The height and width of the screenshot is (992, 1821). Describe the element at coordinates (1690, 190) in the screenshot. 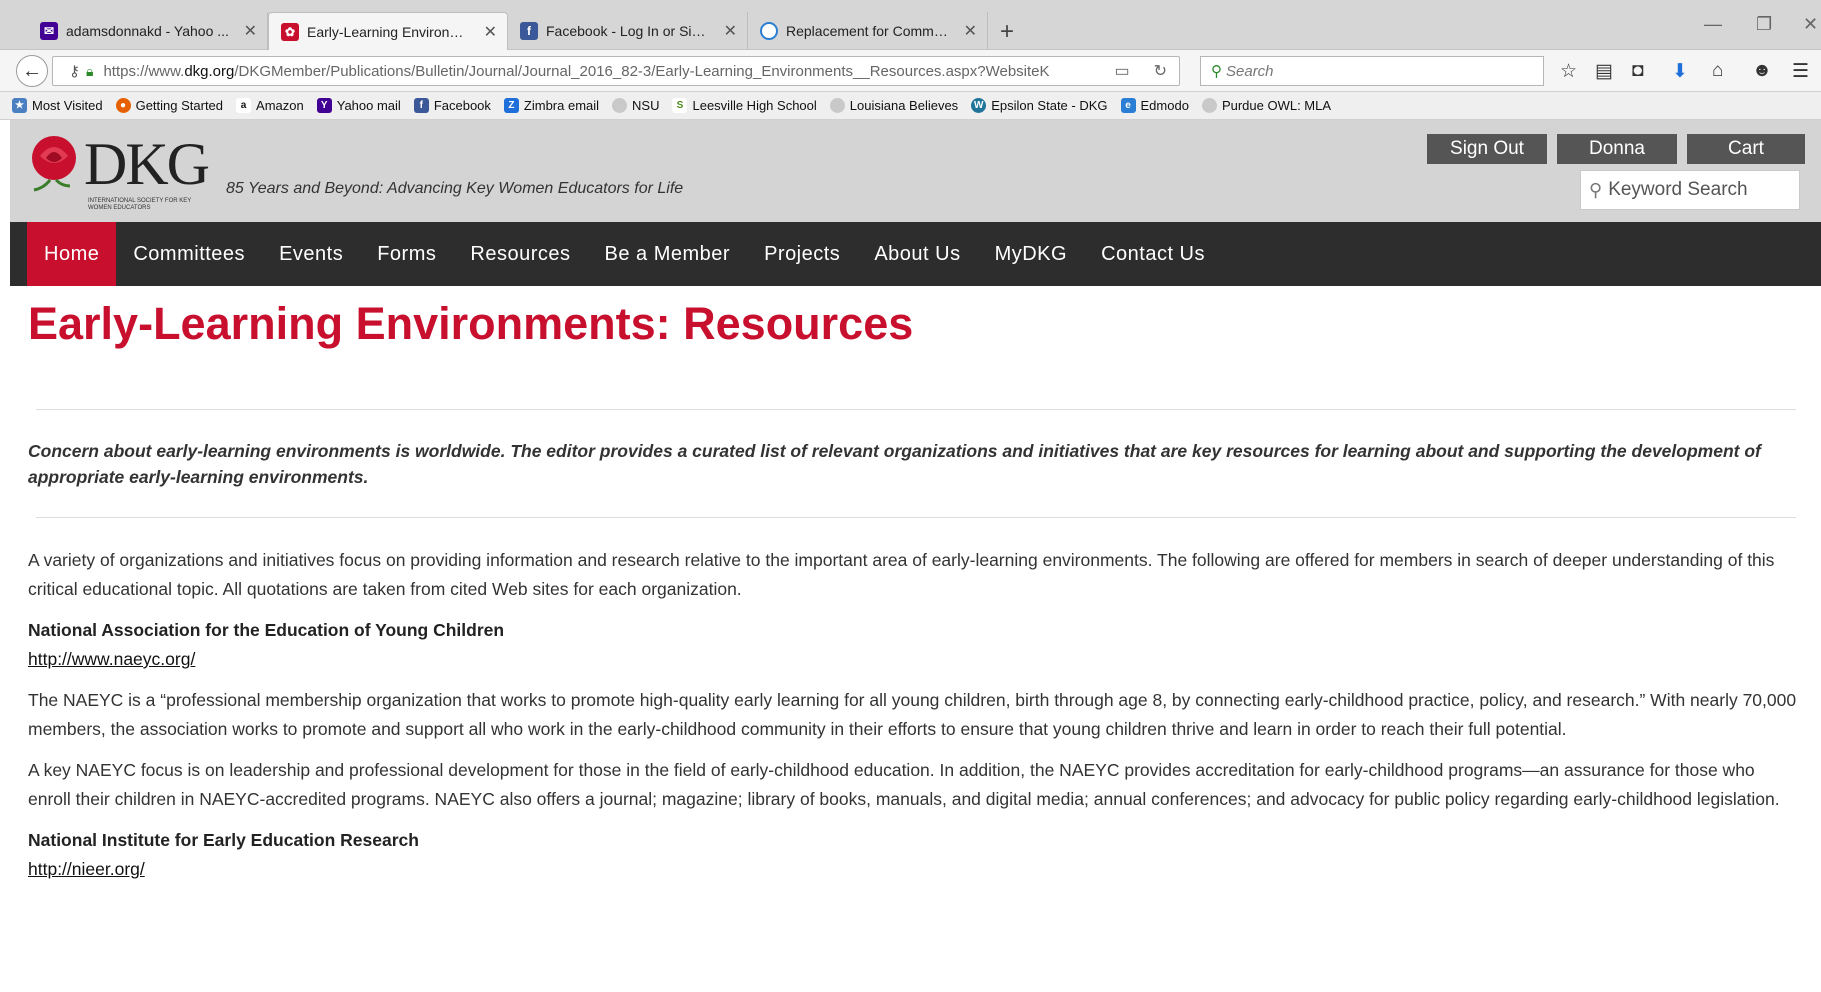

I see `keyword-search-input: ⚲ Keyword Search` at that location.